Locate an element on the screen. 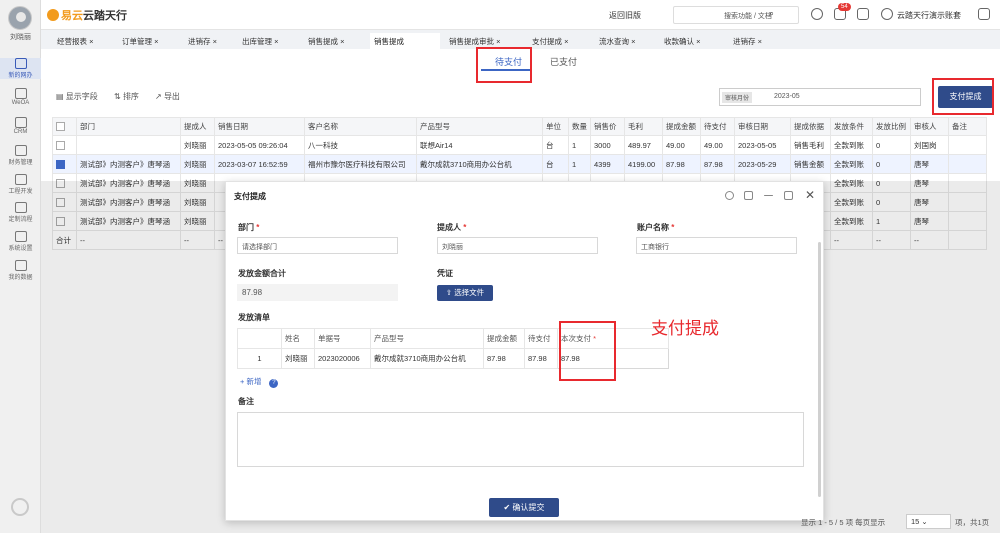 The image size is (1000, 533). table-cell: 刘国岗 is located at coordinates (929, 145).